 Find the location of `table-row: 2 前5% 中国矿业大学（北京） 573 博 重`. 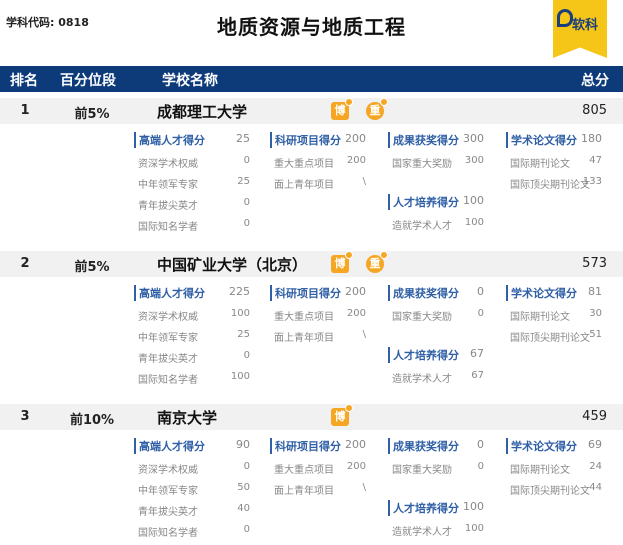

table-row: 2 前5% 中国矿业大学（北京） 573 博 重 is located at coordinates (311, 264).